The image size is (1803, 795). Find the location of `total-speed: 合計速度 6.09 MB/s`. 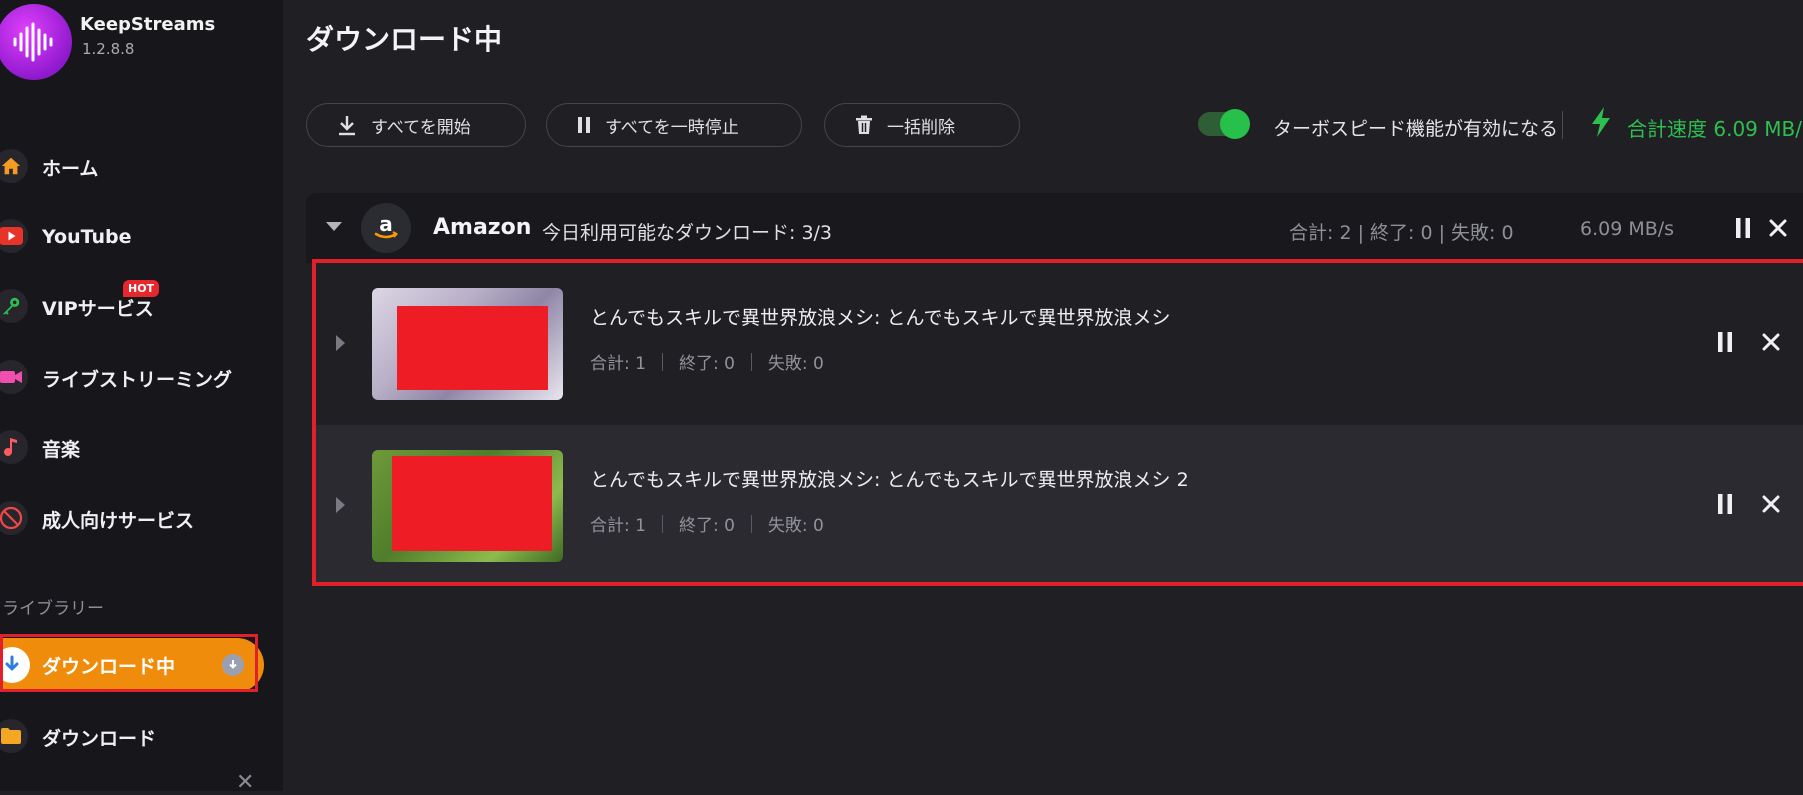

total-speed: 合計速度 6.09 MB/s is located at coordinates (1715, 129).